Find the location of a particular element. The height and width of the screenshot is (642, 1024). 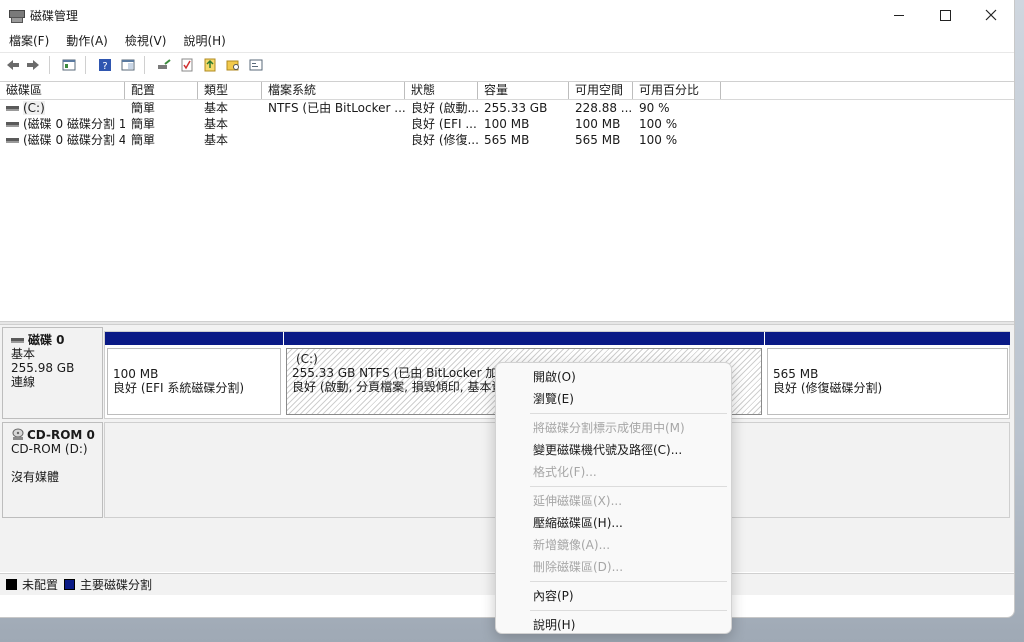

forward-button is located at coordinates (33, 65).